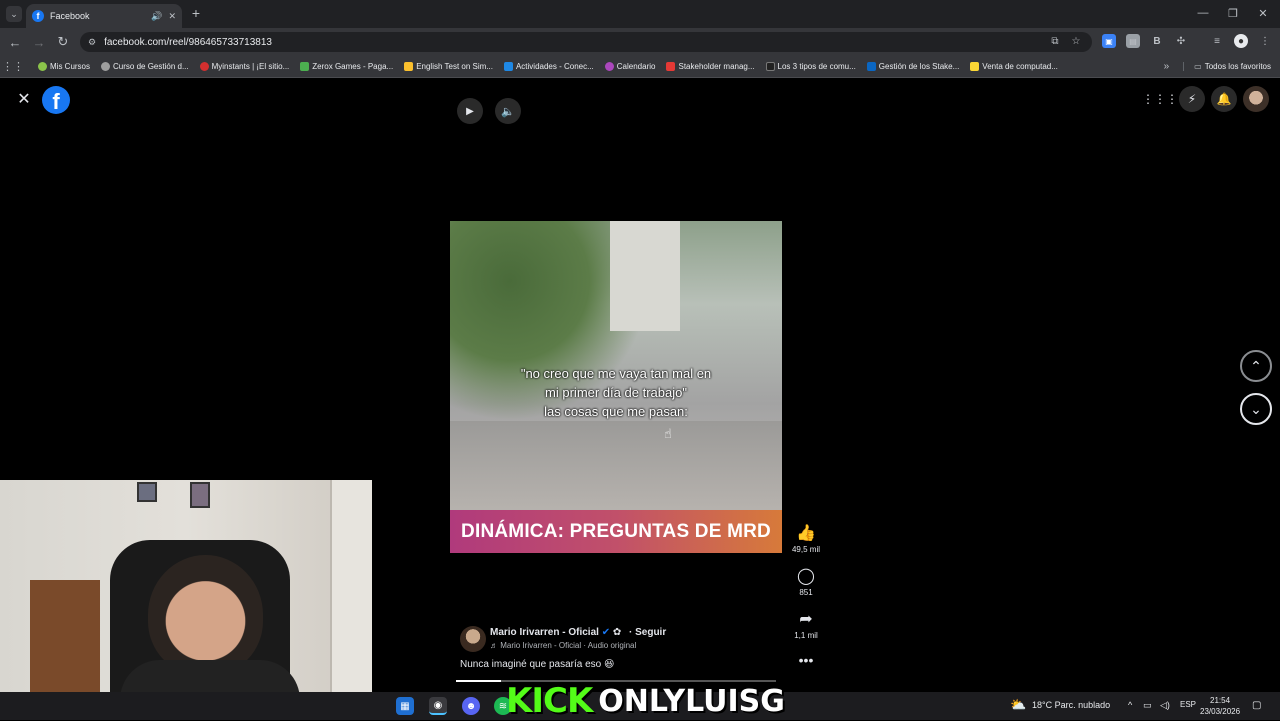  What do you see at coordinates (70, 66) in the screenshot?
I see `bookmark-label: Mis Cursos` at bounding box center [70, 66].